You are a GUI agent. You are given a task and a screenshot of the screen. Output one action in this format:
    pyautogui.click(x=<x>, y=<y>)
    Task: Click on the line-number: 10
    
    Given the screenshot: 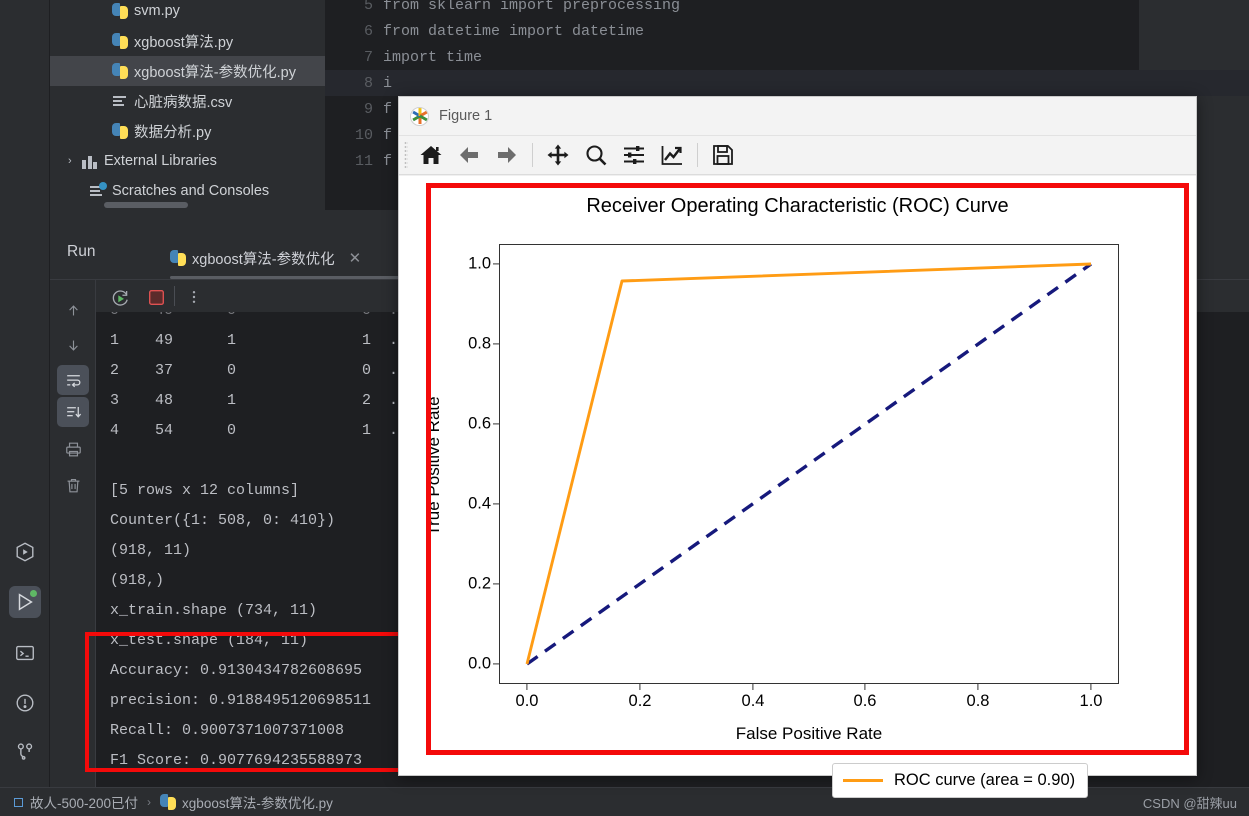 What is the action you would take?
    pyautogui.click(x=363, y=135)
    